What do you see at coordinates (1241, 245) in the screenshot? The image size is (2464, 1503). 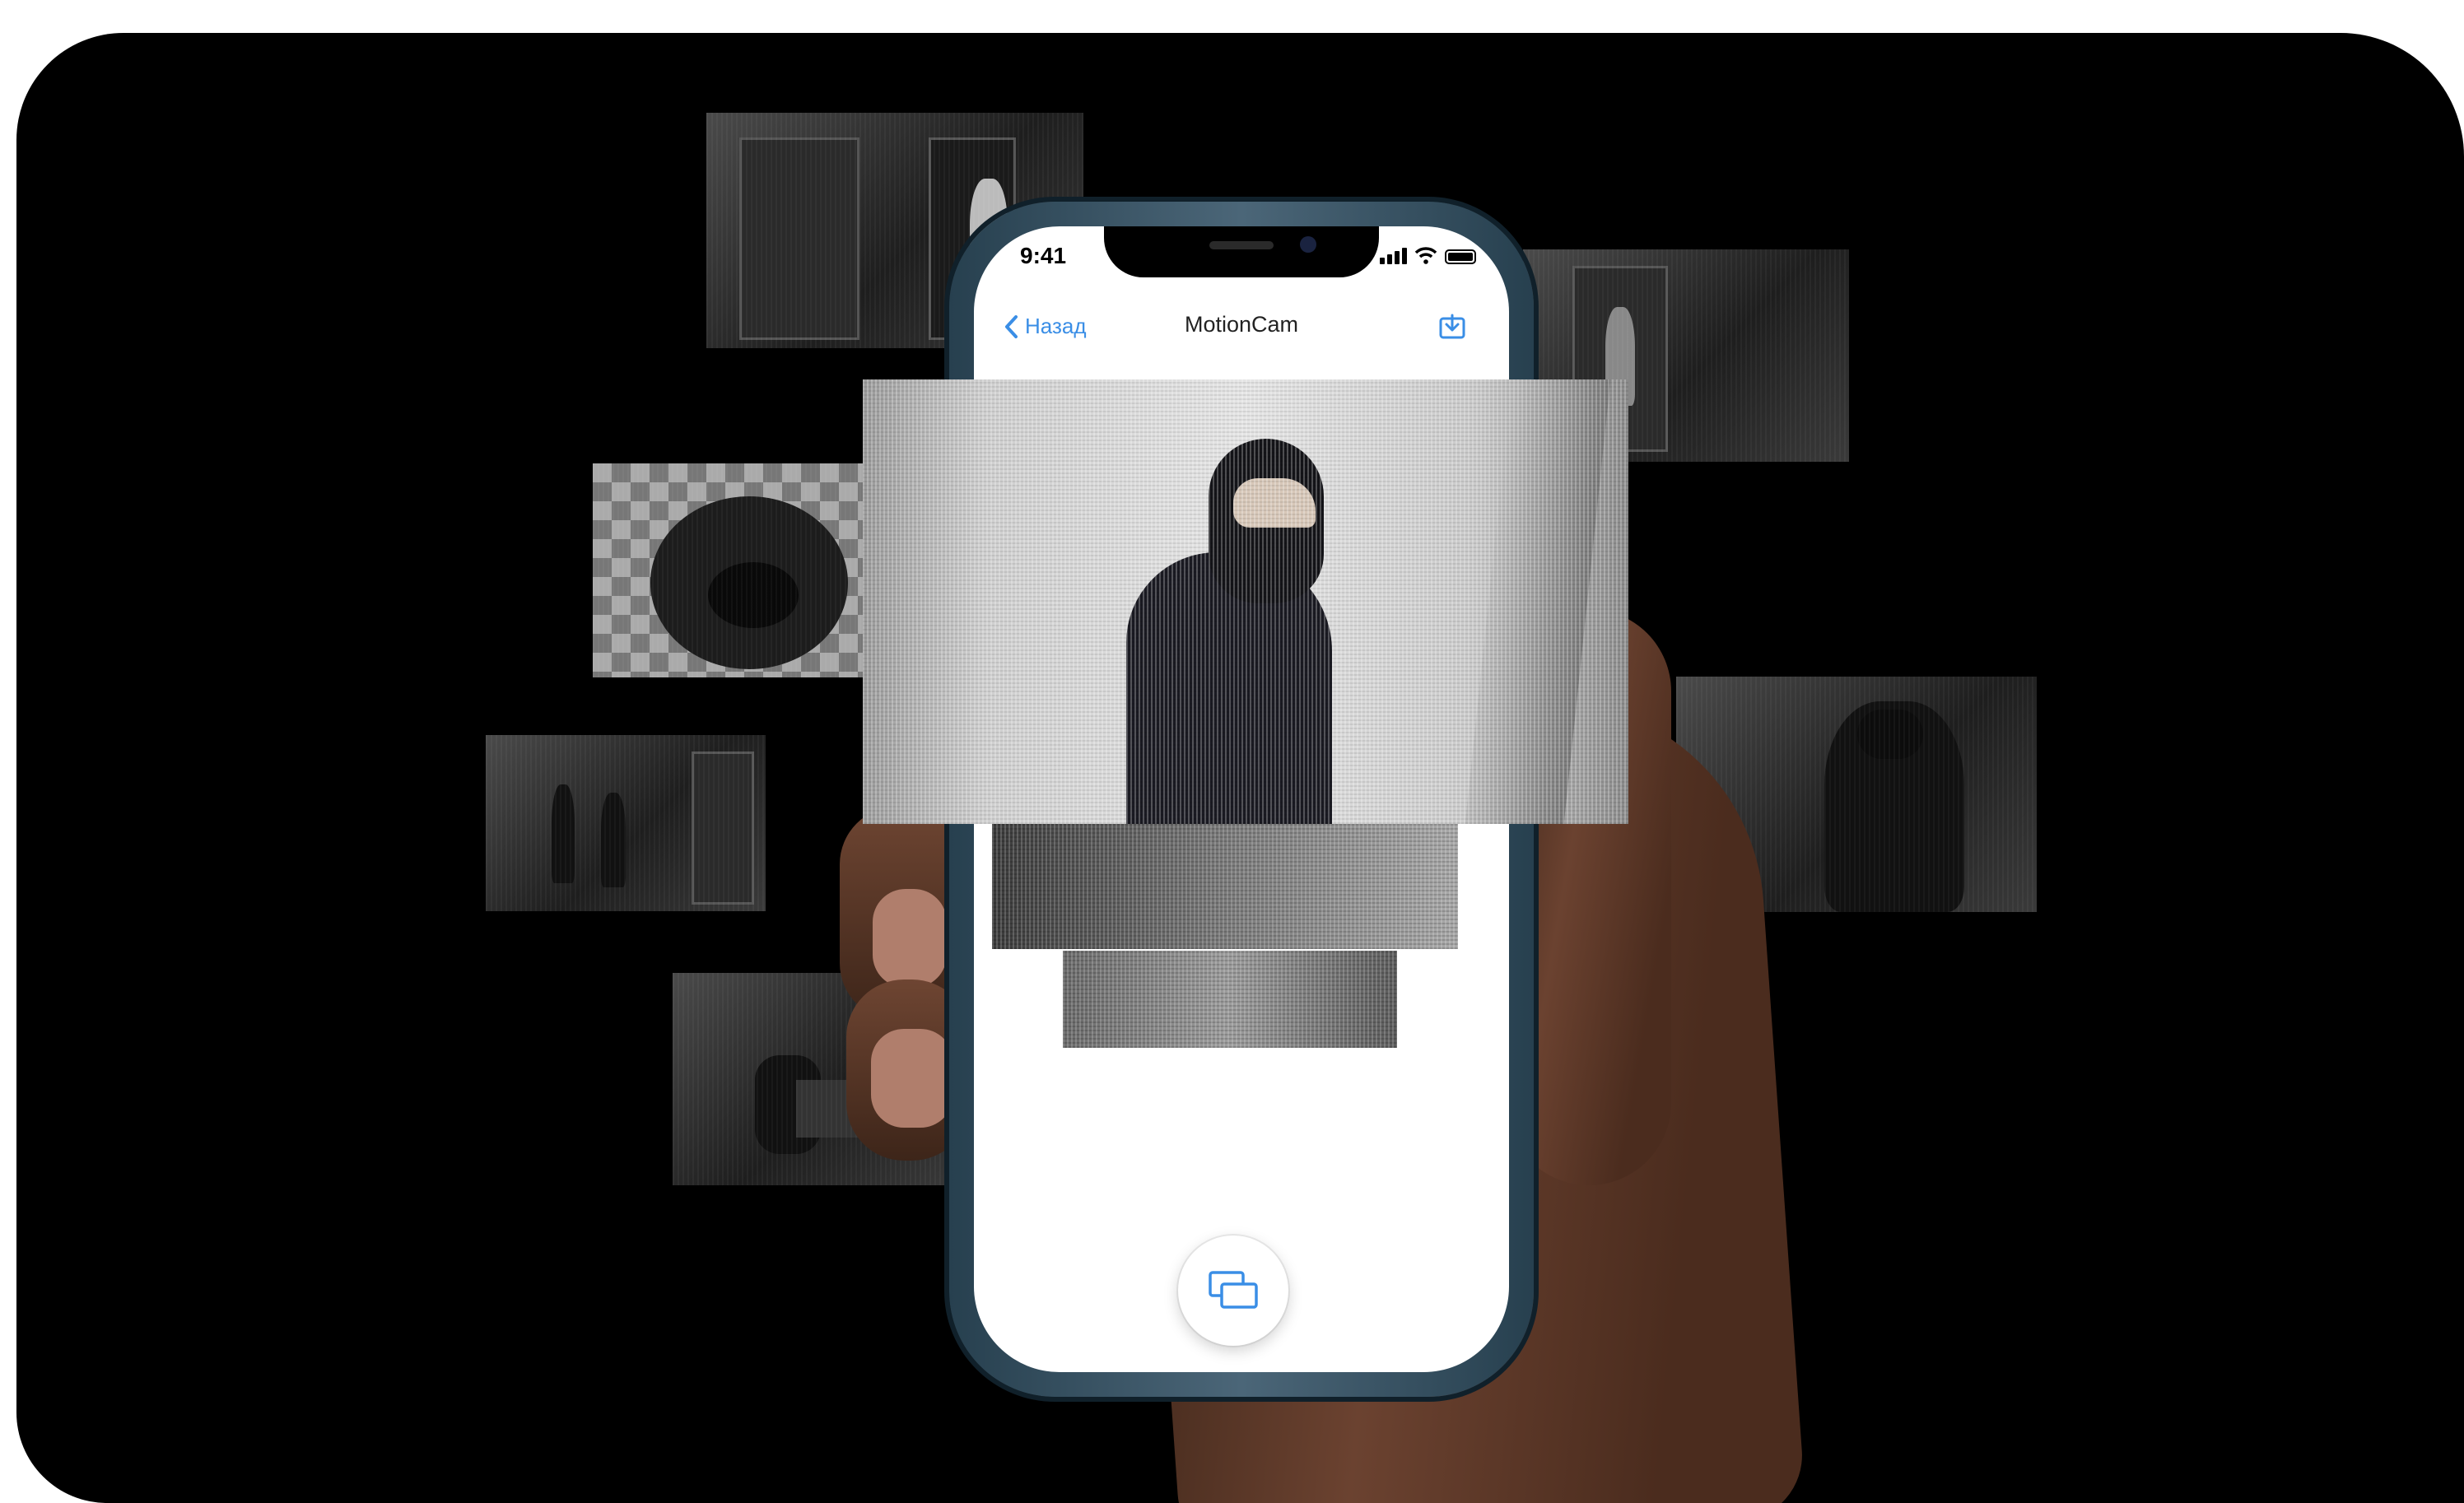 I see `speaker` at bounding box center [1241, 245].